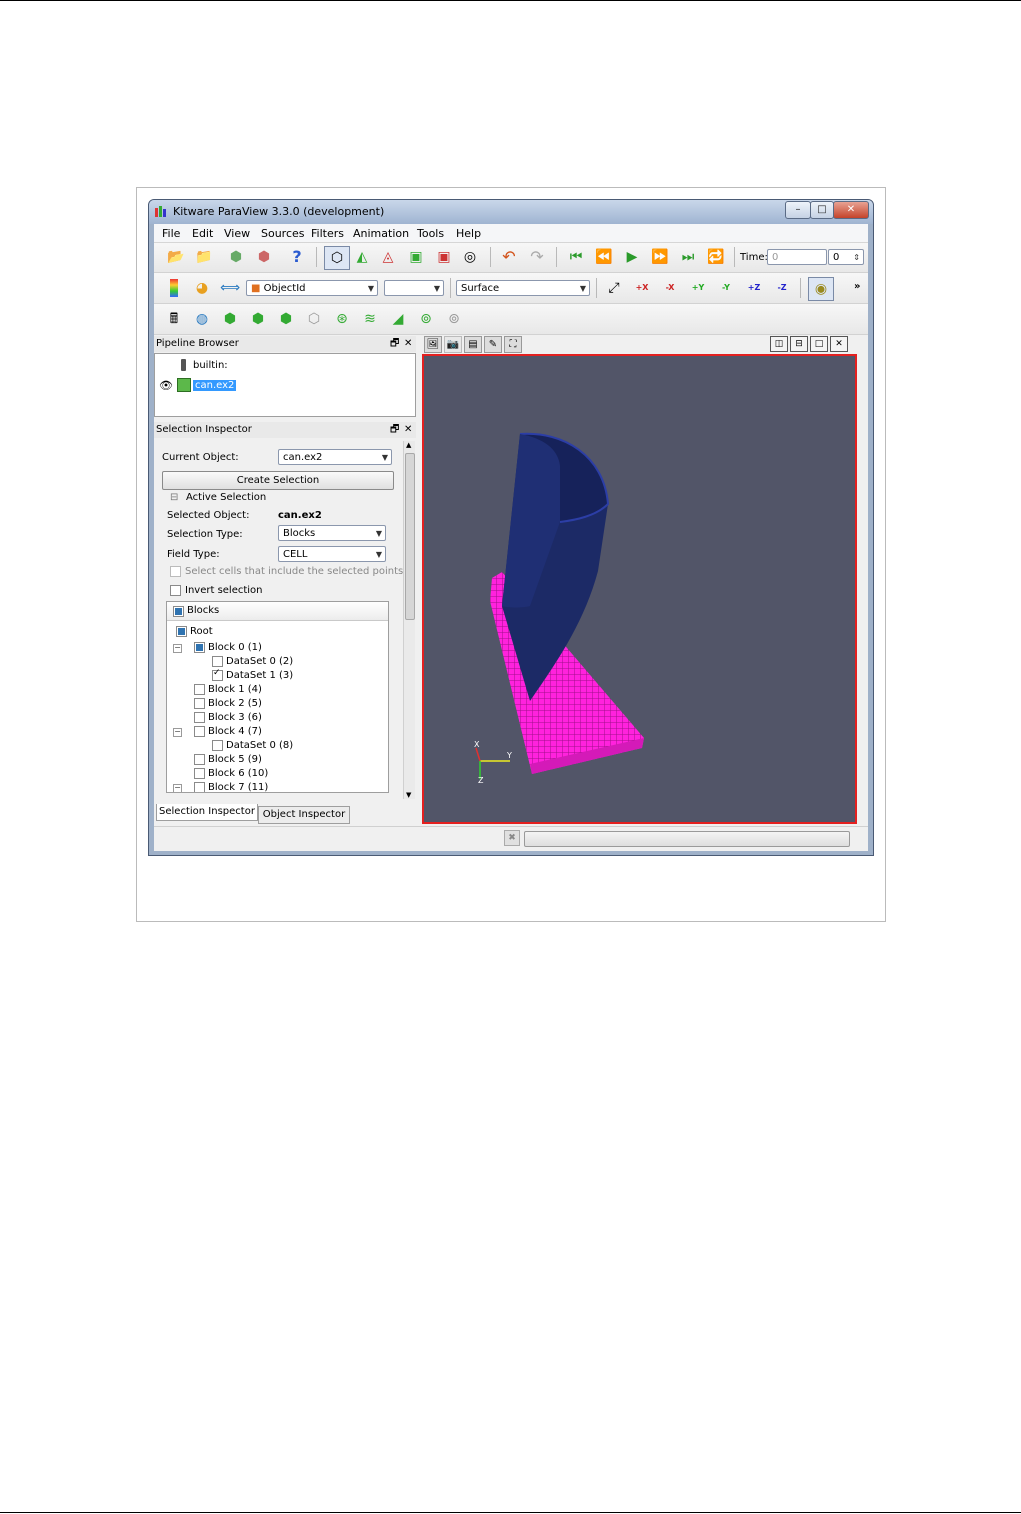  Describe the element at coordinates (258, 319) in the screenshot. I see `slice-icon: ⬢` at that location.